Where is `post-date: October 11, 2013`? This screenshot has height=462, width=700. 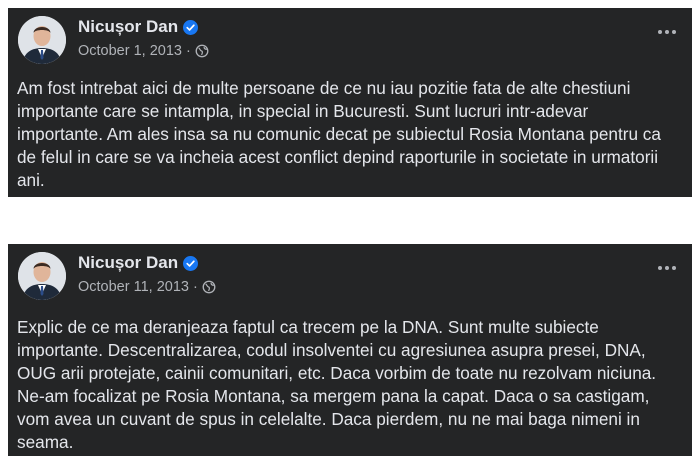 post-date: October 11, 2013 is located at coordinates (133, 287).